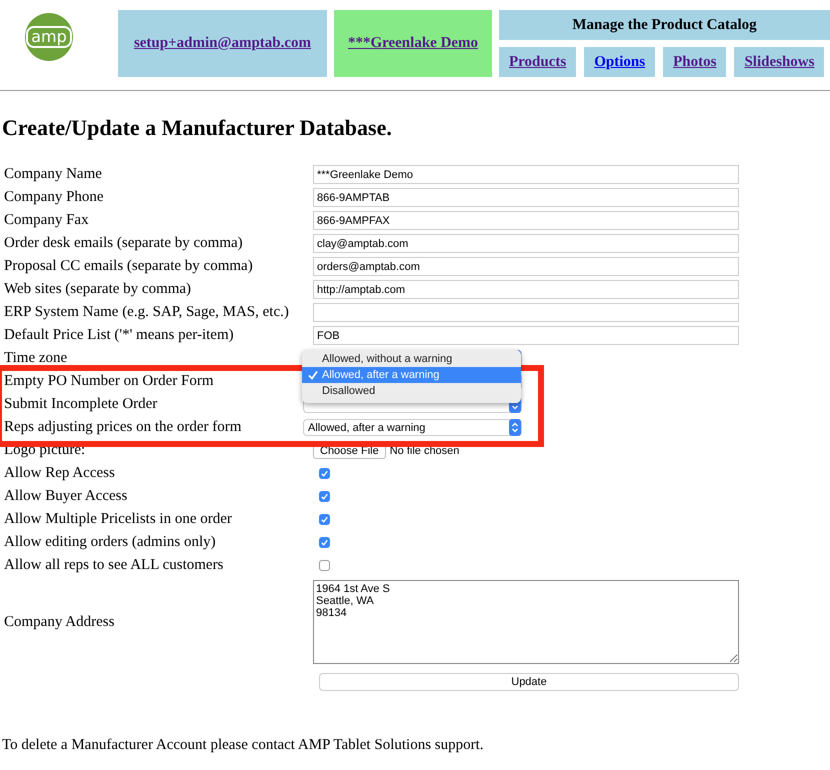 The width and height of the screenshot is (830, 770). What do you see at coordinates (197, 128) in the screenshot?
I see `page-title: Create/Update a Manufacturer Database.` at bounding box center [197, 128].